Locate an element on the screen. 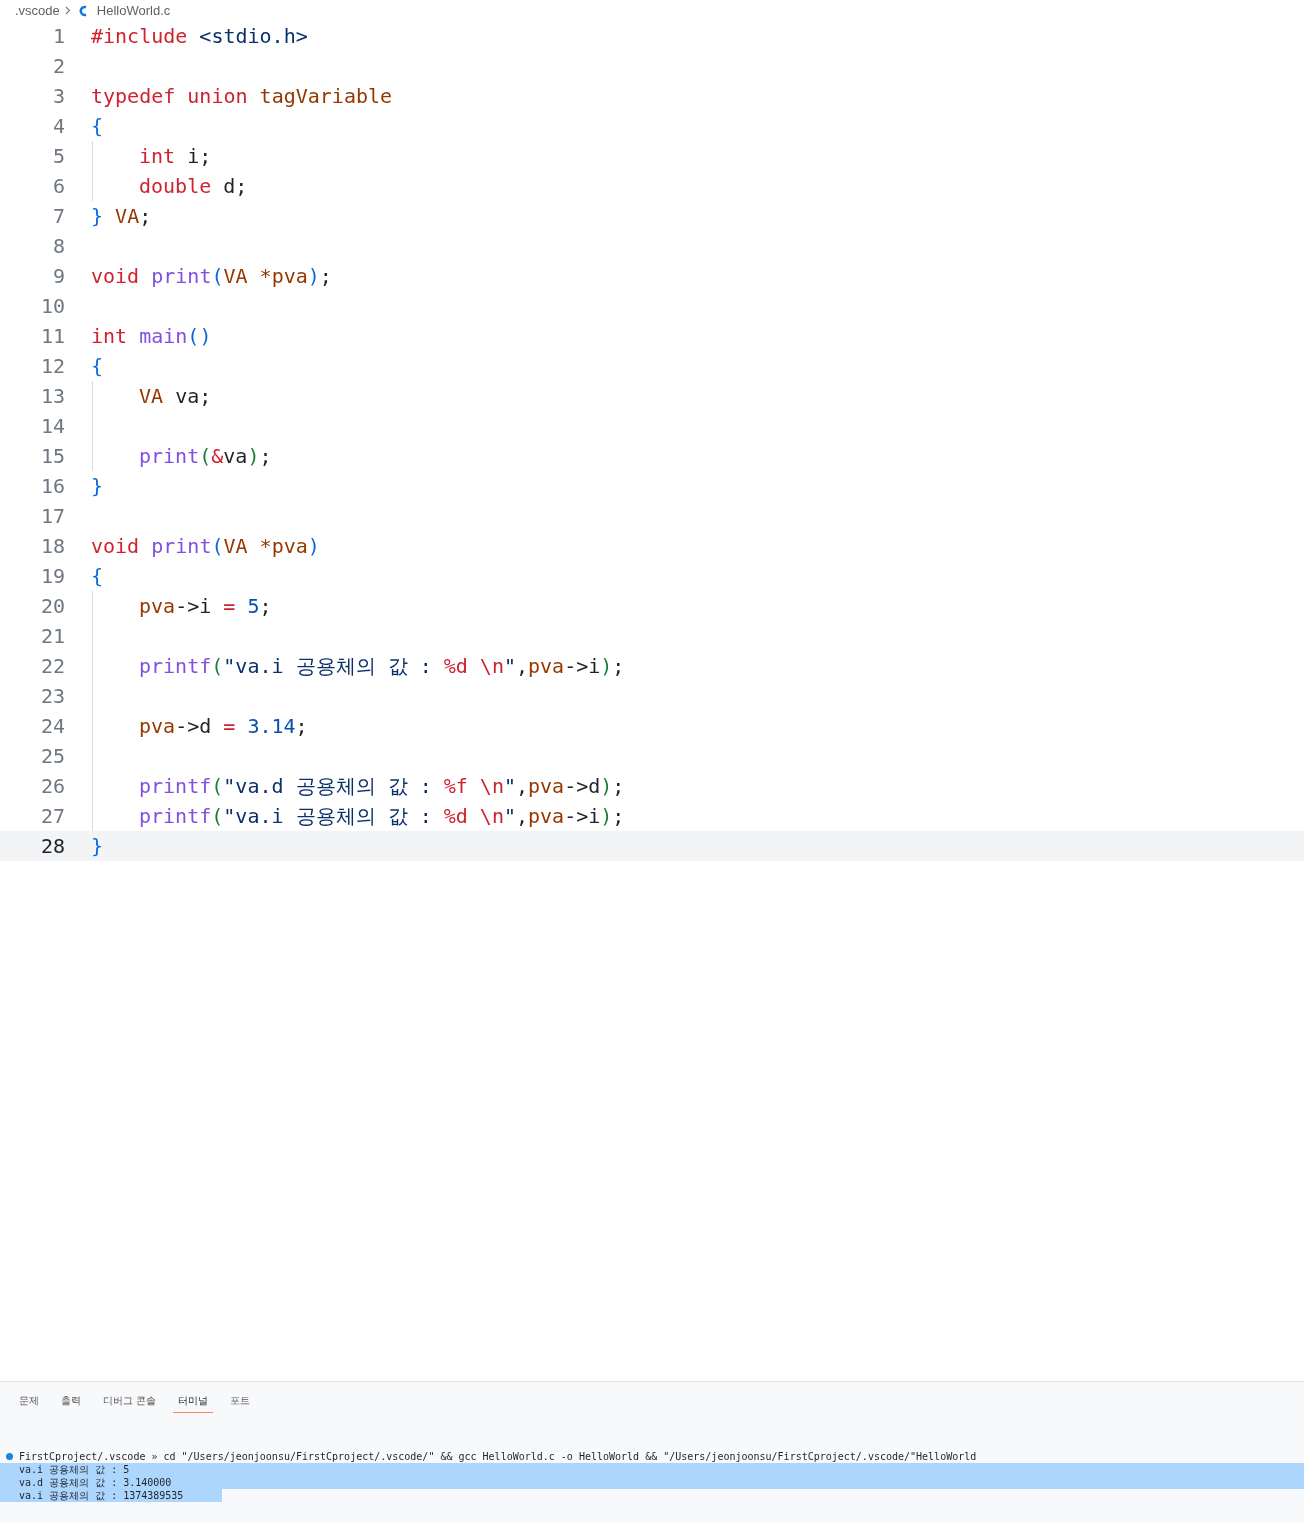  chevron-right-icon is located at coordinates (67, 10).